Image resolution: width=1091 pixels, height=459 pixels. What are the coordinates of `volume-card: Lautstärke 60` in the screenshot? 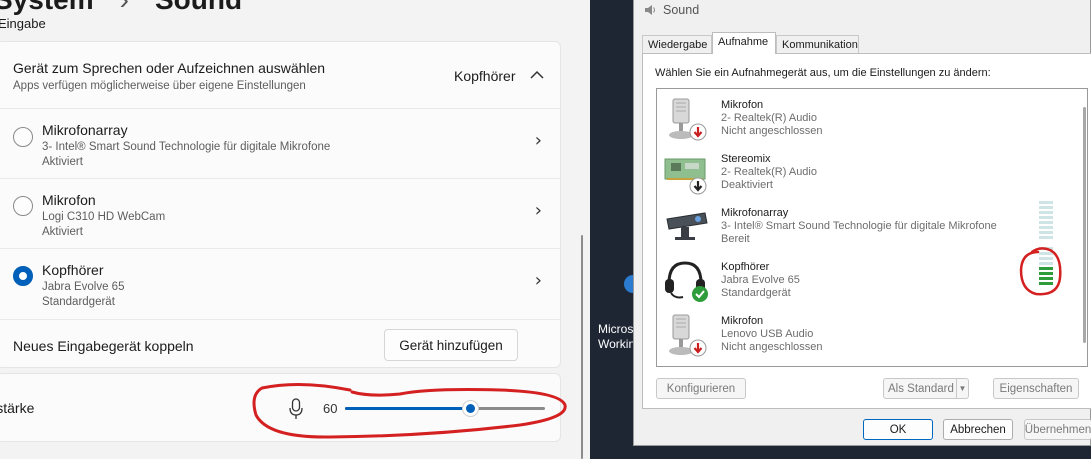 It's located at (280, 407).